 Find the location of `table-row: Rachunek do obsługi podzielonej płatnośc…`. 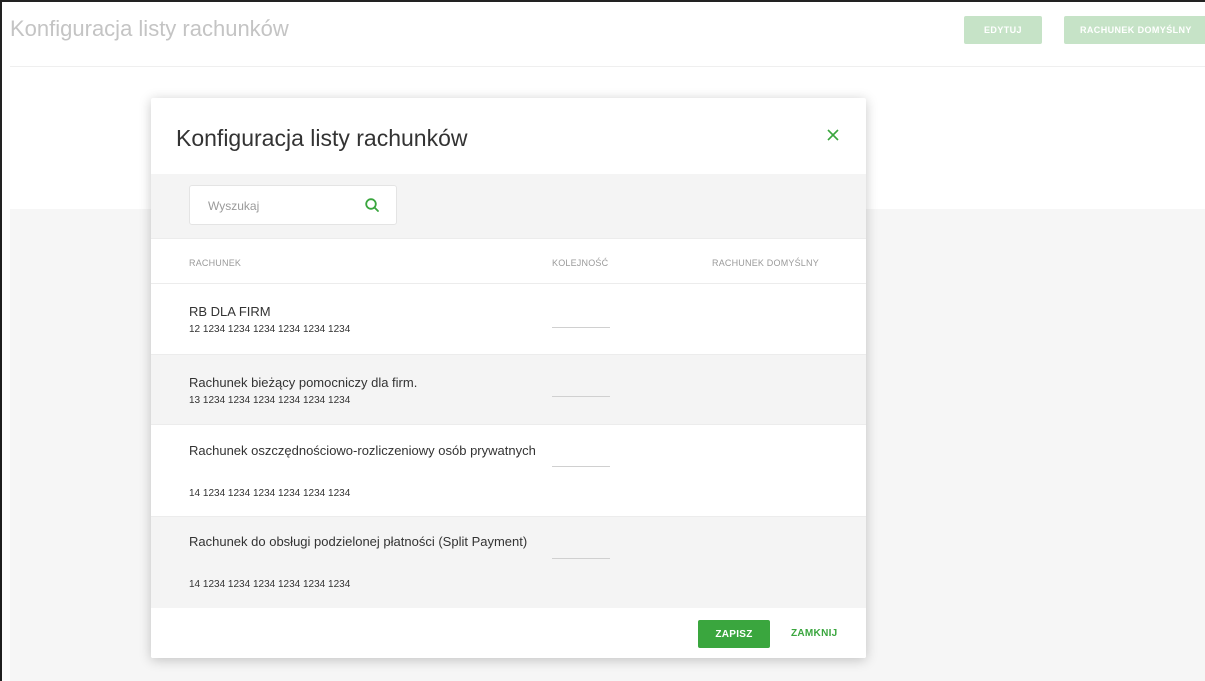

table-row: Rachunek do obsługi podzielonej płatnośc… is located at coordinates (508, 563).